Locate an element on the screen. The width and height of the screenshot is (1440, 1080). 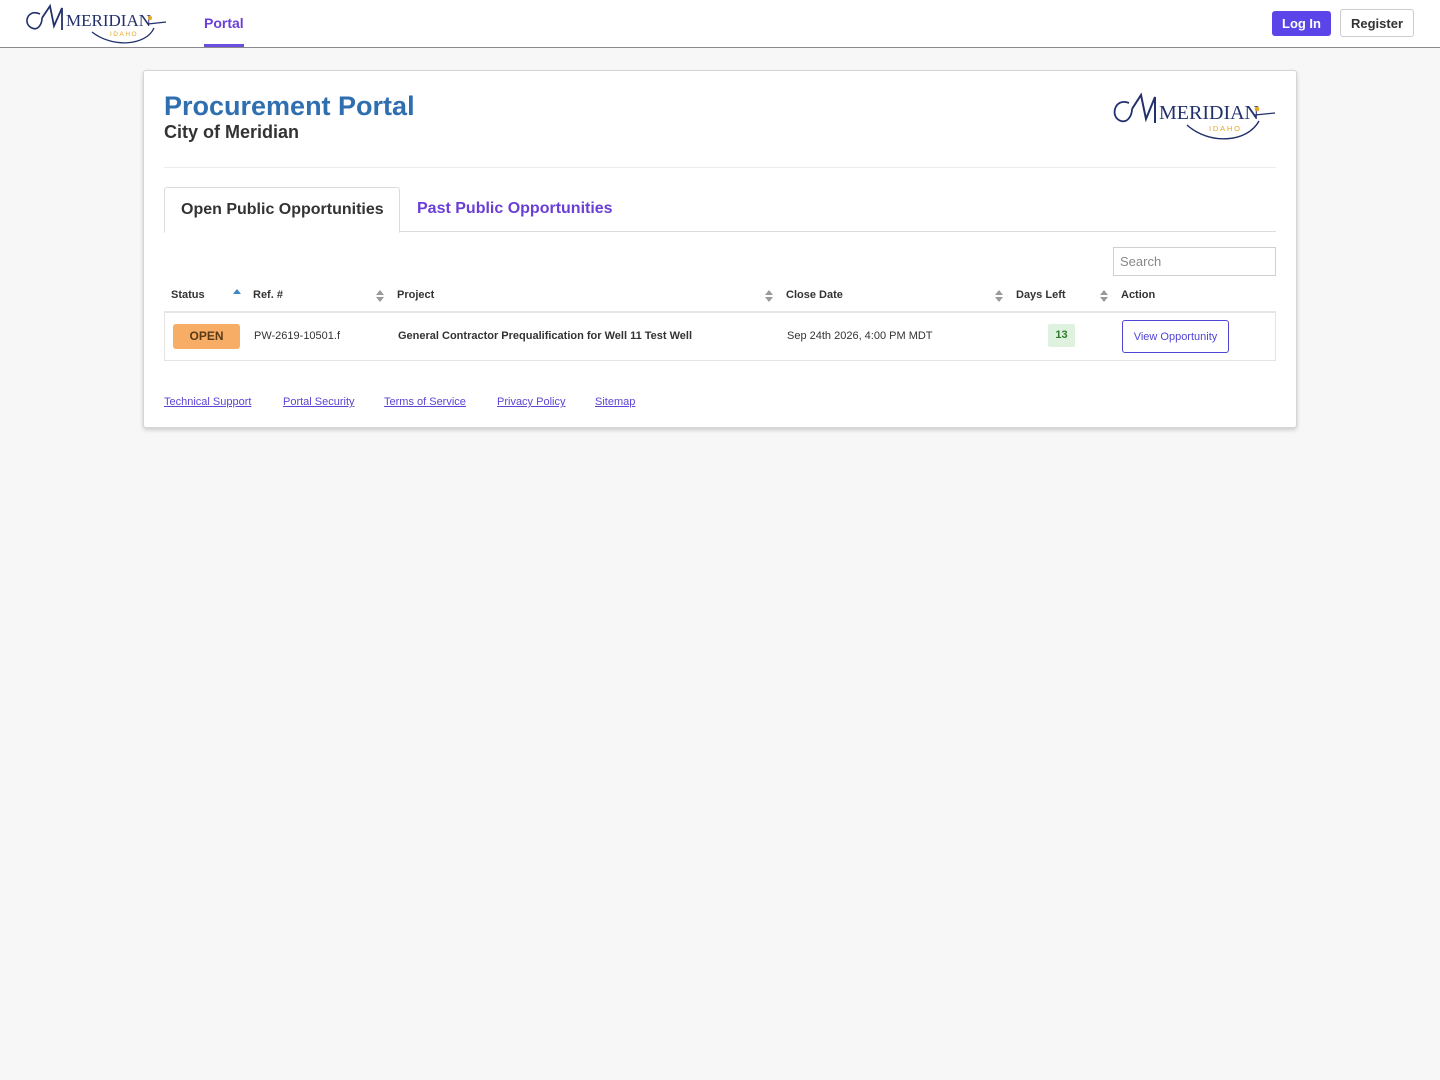
logo-wordmark: MERIDIAN is located at coordinates (108, 20).